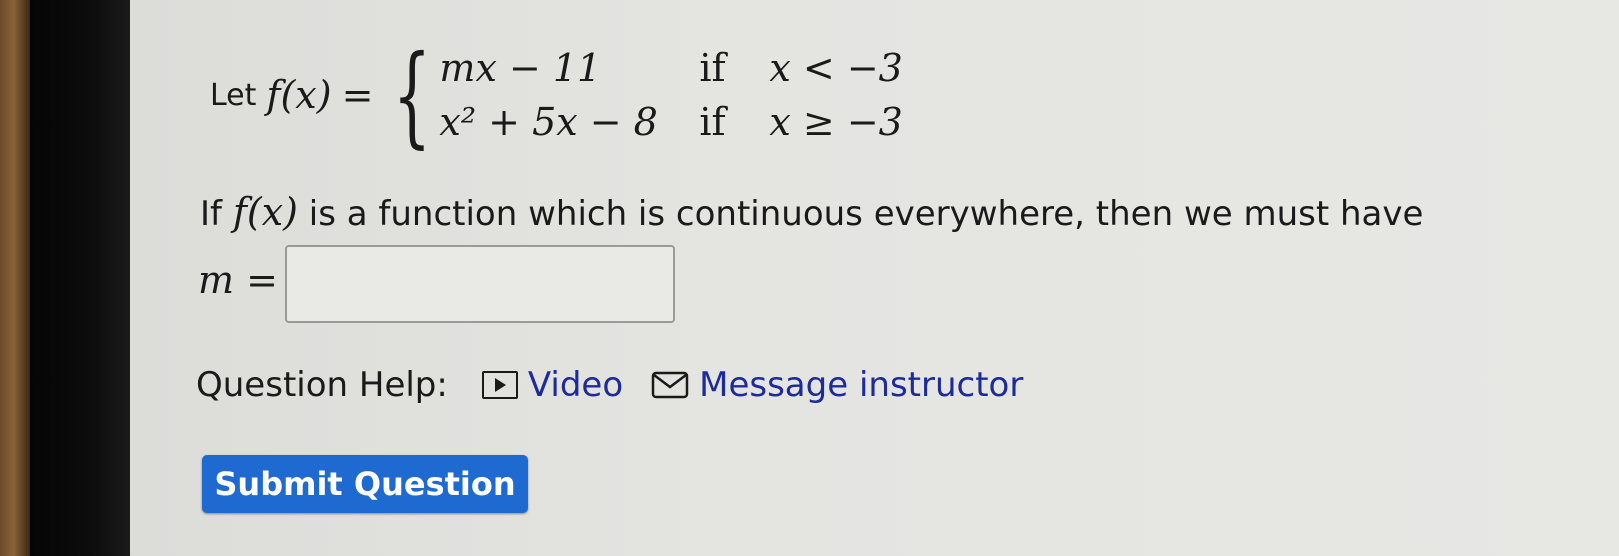 Image resolution: width=1619 pixels, height=556 pixels. What do you see at coordinates (299, 95) in the screenshot?
I see `function-name: f(x)` at bounding box center [299, 95].